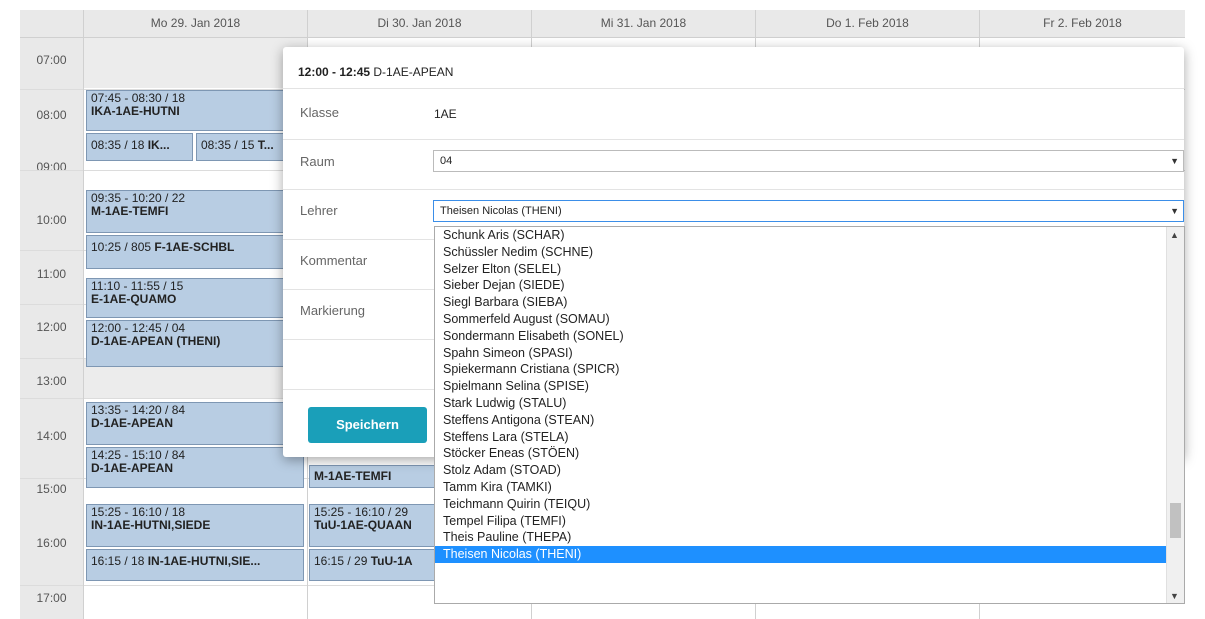  Describe the element at coordinates (809, 420) in the screenshot. I see `teacher-option: Steffens Antigona (STEAN)` at that location.